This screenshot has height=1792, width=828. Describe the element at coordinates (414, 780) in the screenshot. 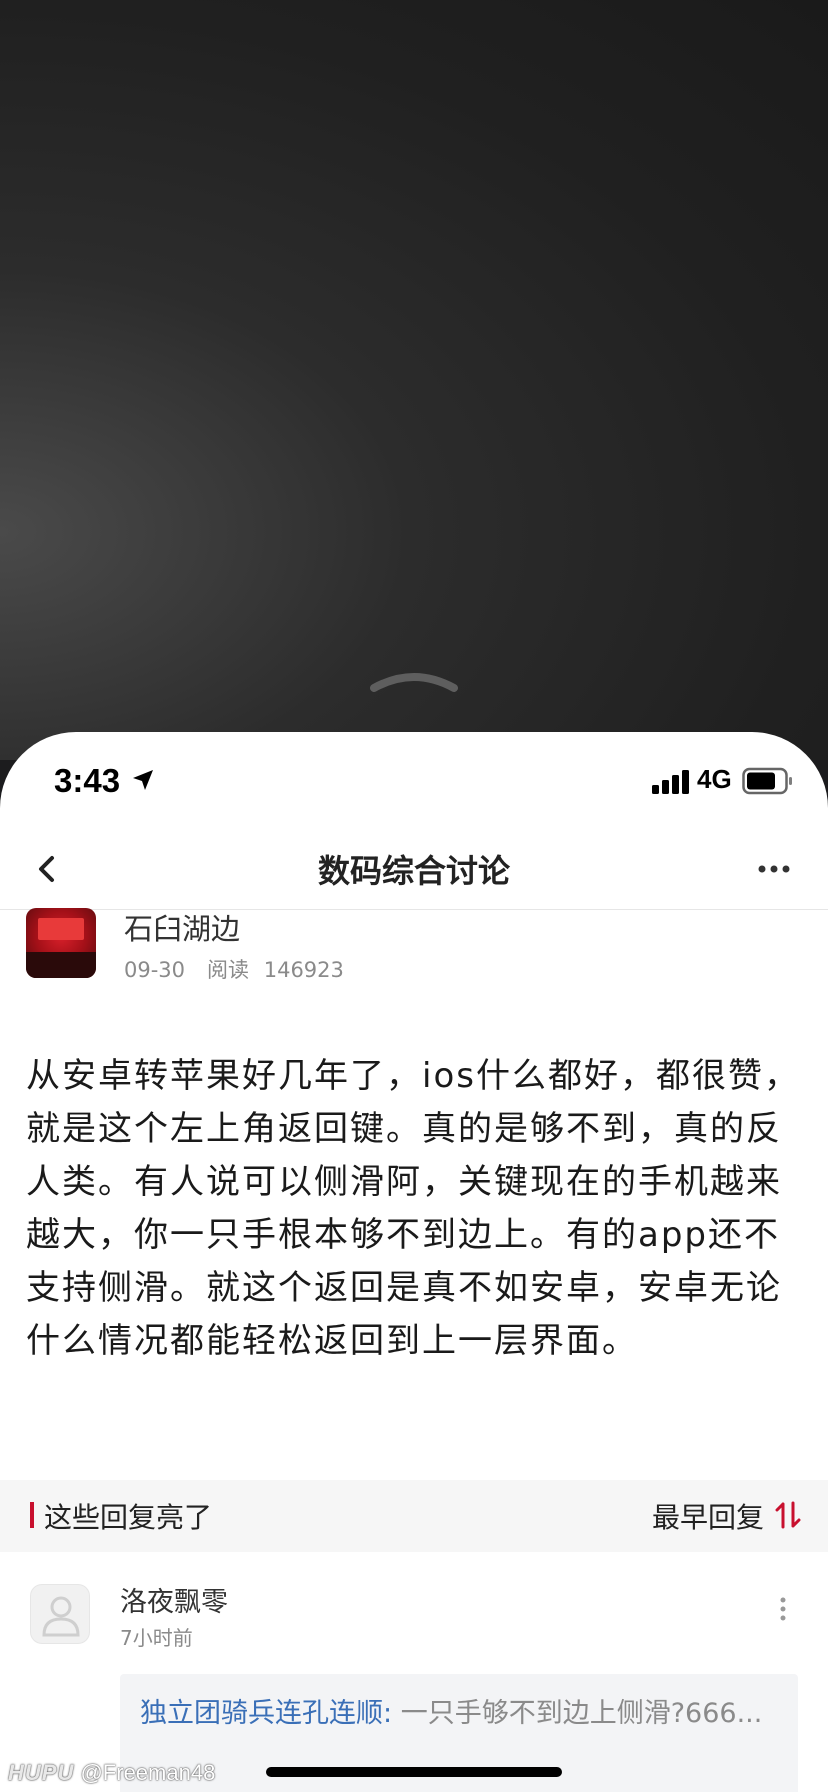

I see `status-bar: 3:43 4G` at that location.